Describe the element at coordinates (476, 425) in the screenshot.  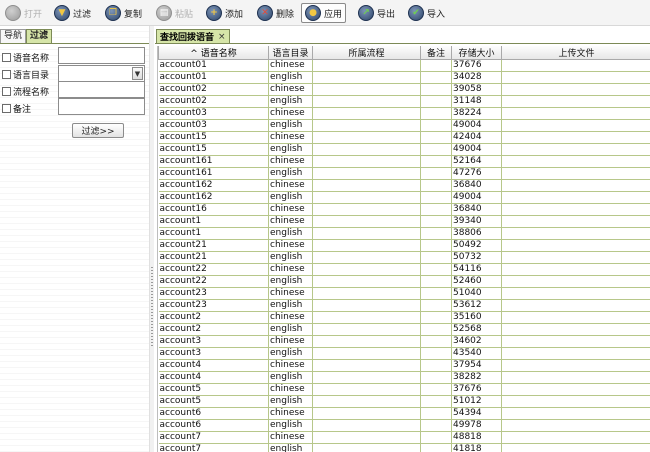
I see `cell-size: 49978` at that location.